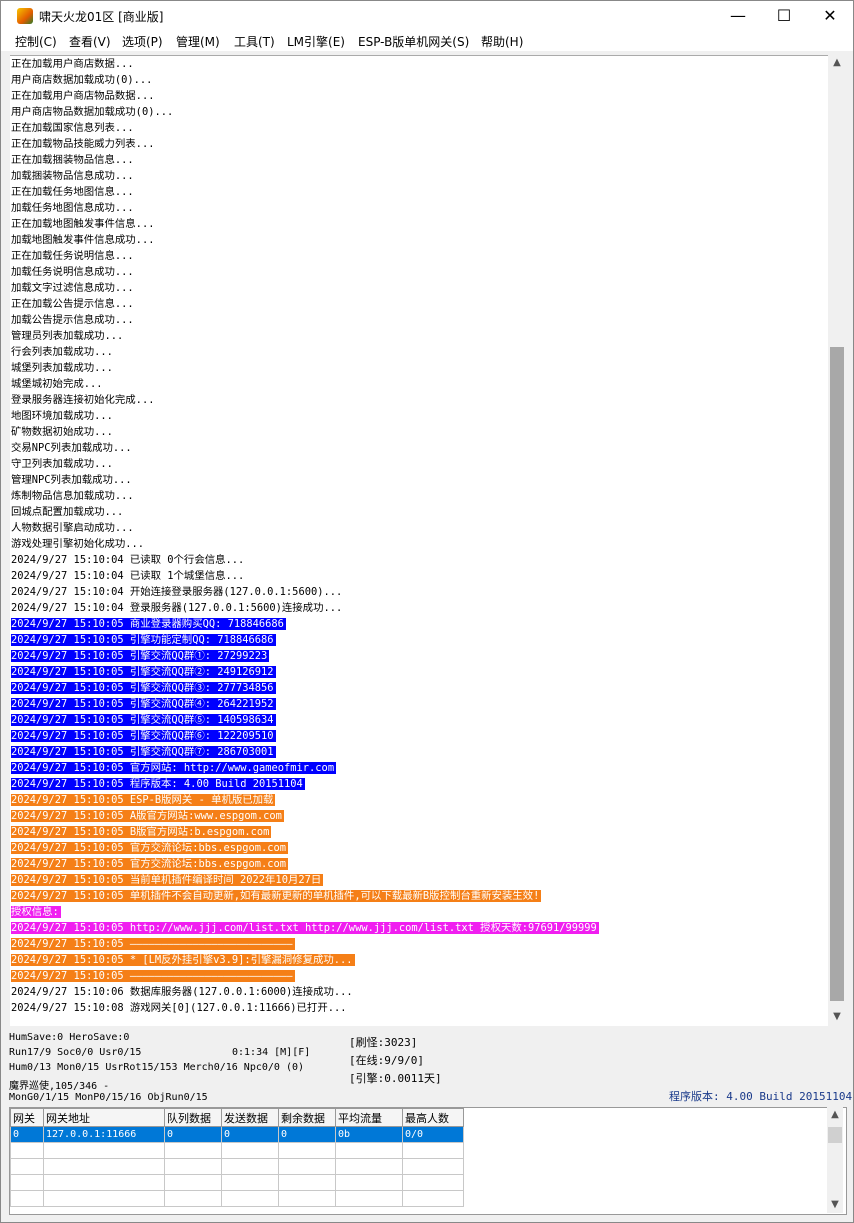 The width and height of the screenshot is (854, 1223). What do you see at coordinates (193, 1117) in the screenshot?
I see `col-queue-data: 队列数据` at bounding box center [193, 1117].